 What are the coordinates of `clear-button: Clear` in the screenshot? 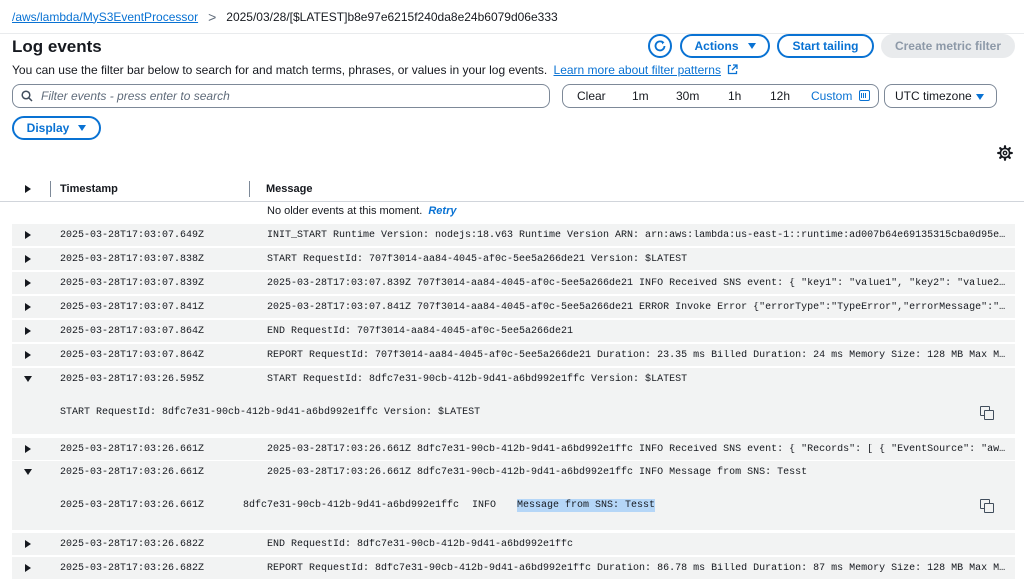 It's located at (591, 96).